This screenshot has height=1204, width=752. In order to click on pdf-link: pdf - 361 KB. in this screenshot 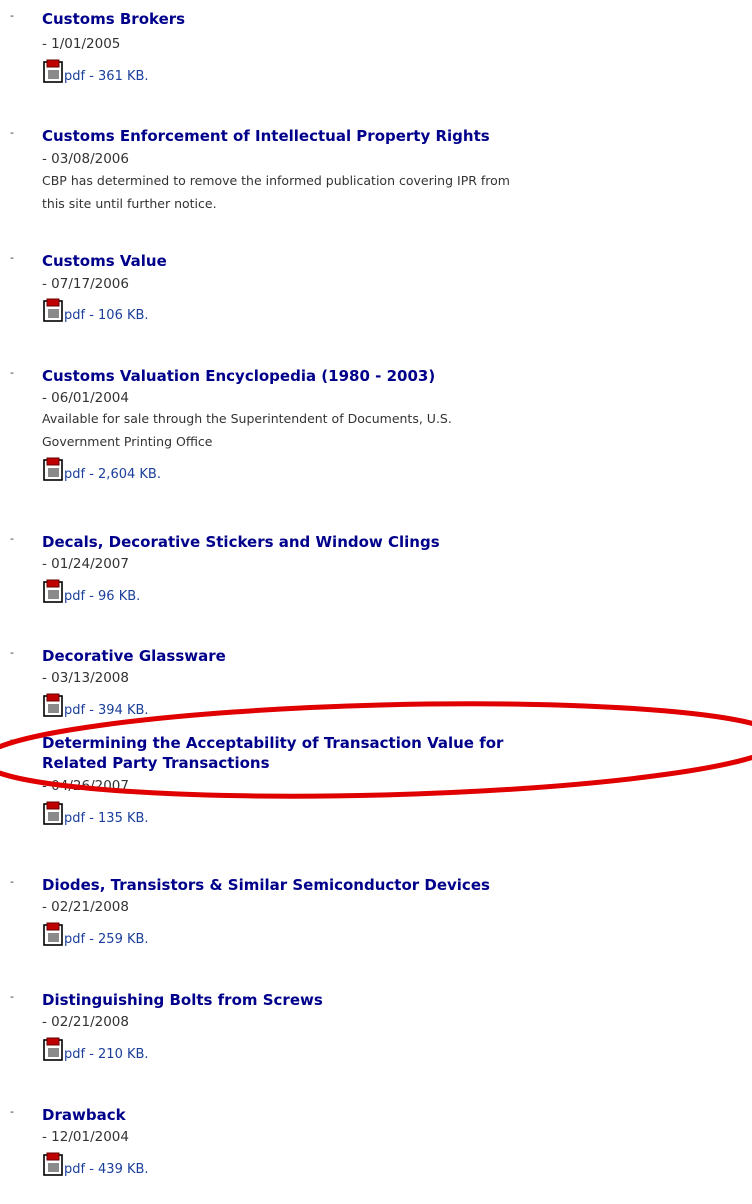, I will do `click(106, 76)`.